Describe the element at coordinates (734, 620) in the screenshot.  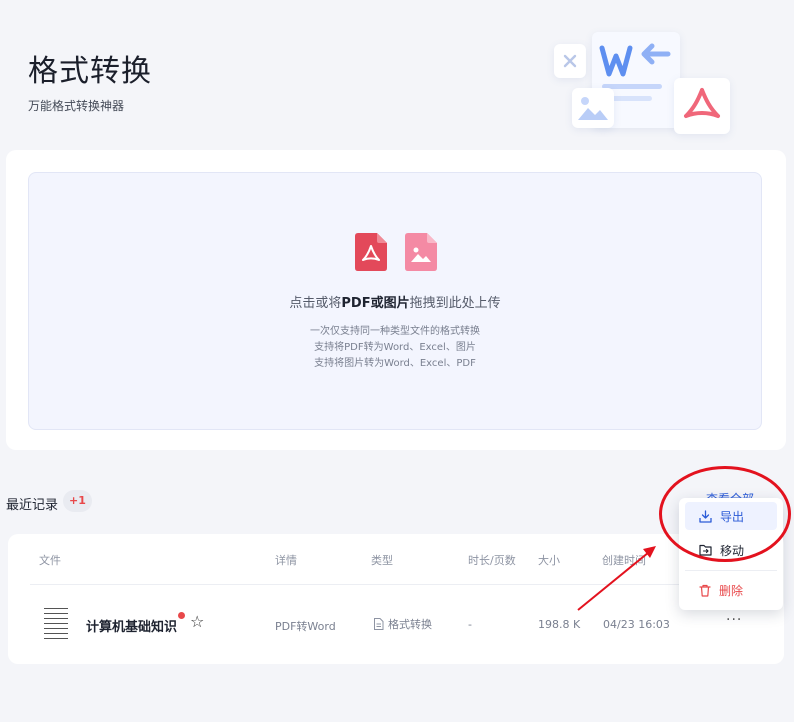
I see `more-options-button: ···` at that location.